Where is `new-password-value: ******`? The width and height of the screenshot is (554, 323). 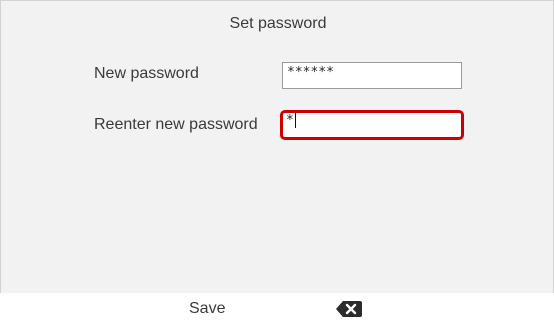 new-password-value: ****** is located at coordinates (310, 72).